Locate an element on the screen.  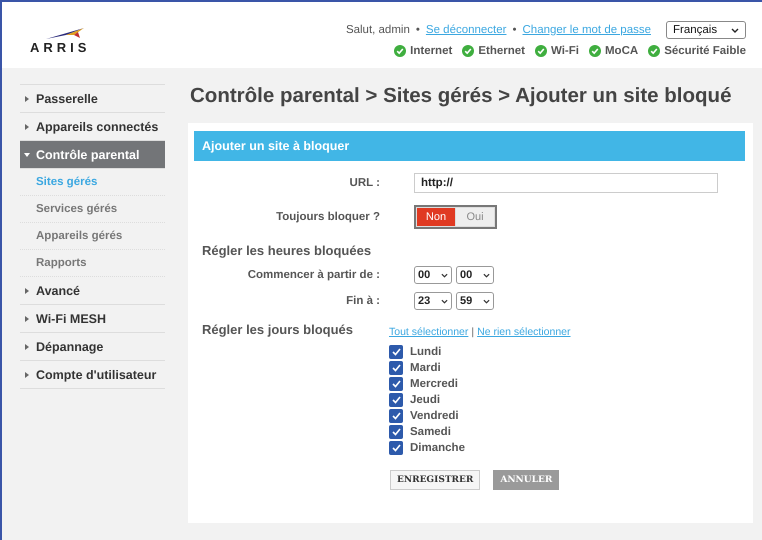
field-label: Commencer à partir de : is located at coordinates (313, 275).